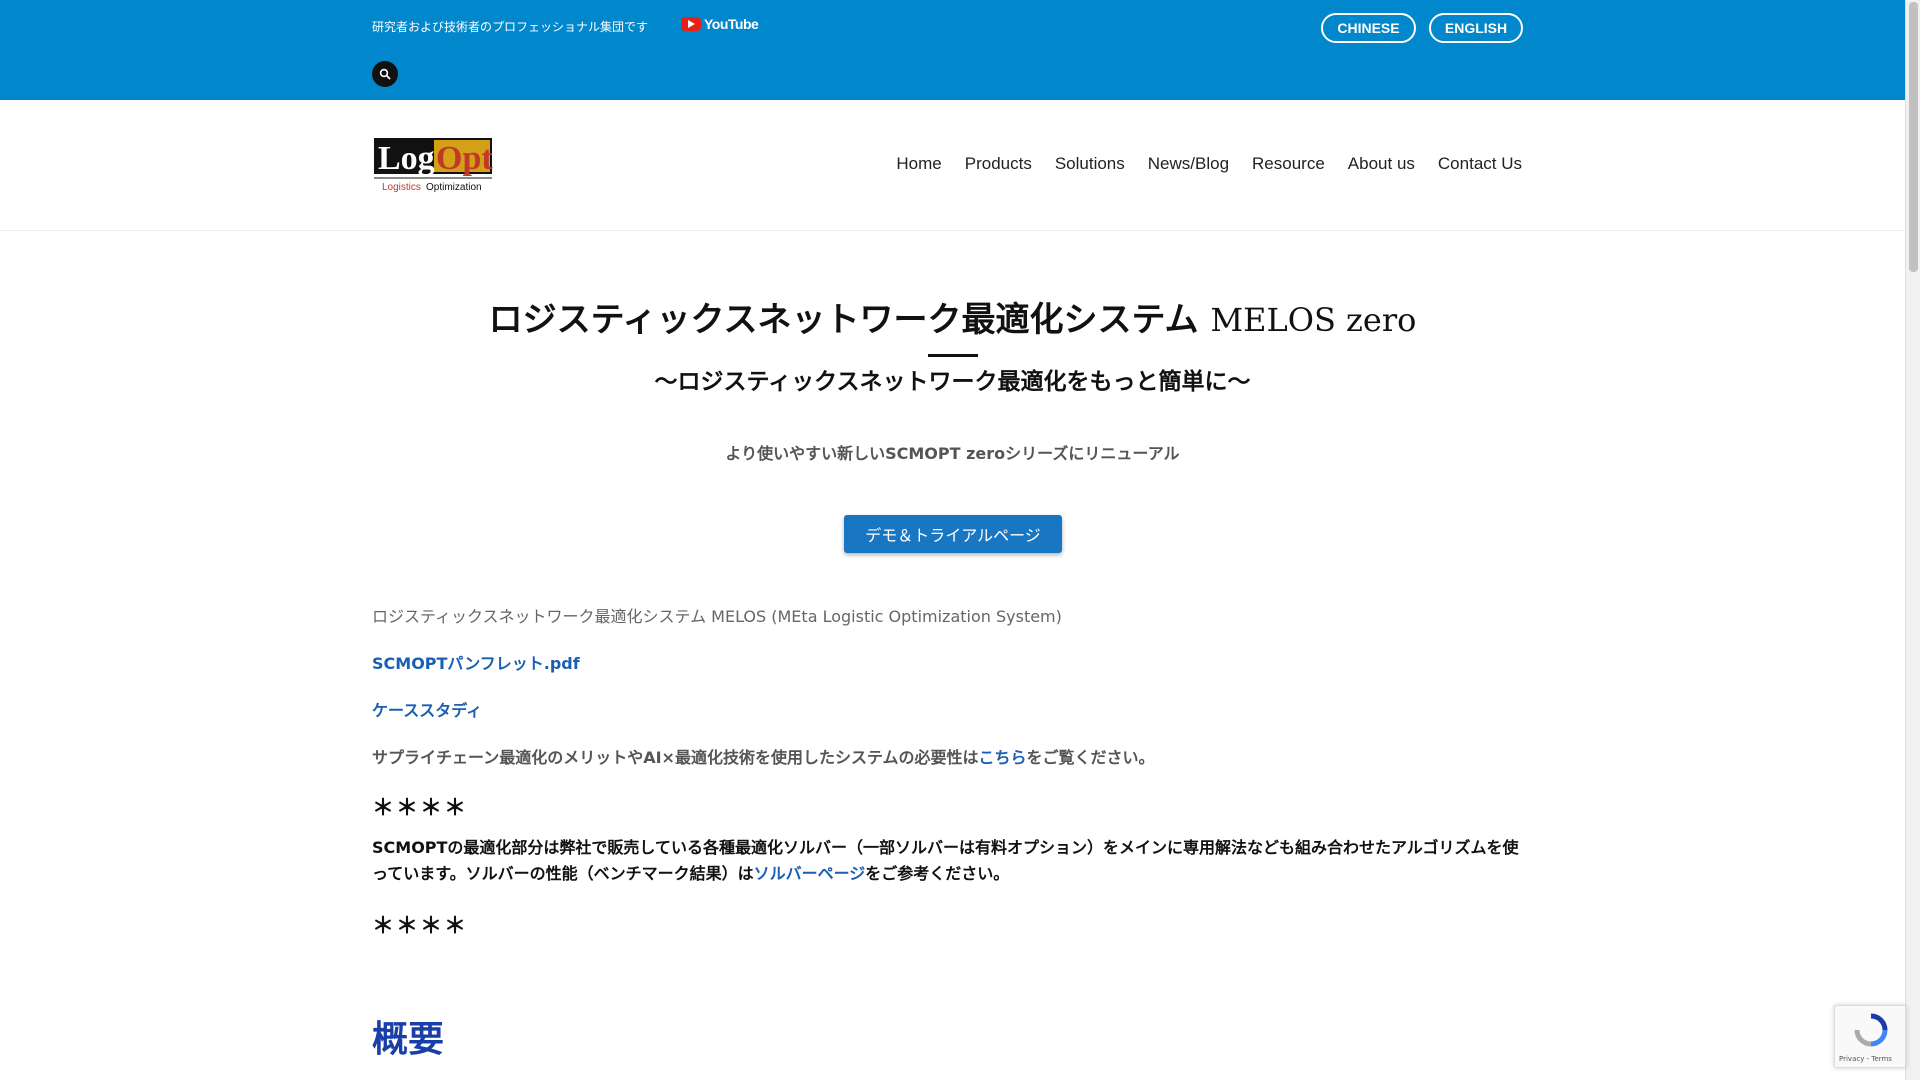 This screenshot has height=1080, width=1920. Describe the element at coordinates (510, 27) in the screenshot. I see `tagline: 研究者および技術者のプロフェッショナル集団です` at that location.